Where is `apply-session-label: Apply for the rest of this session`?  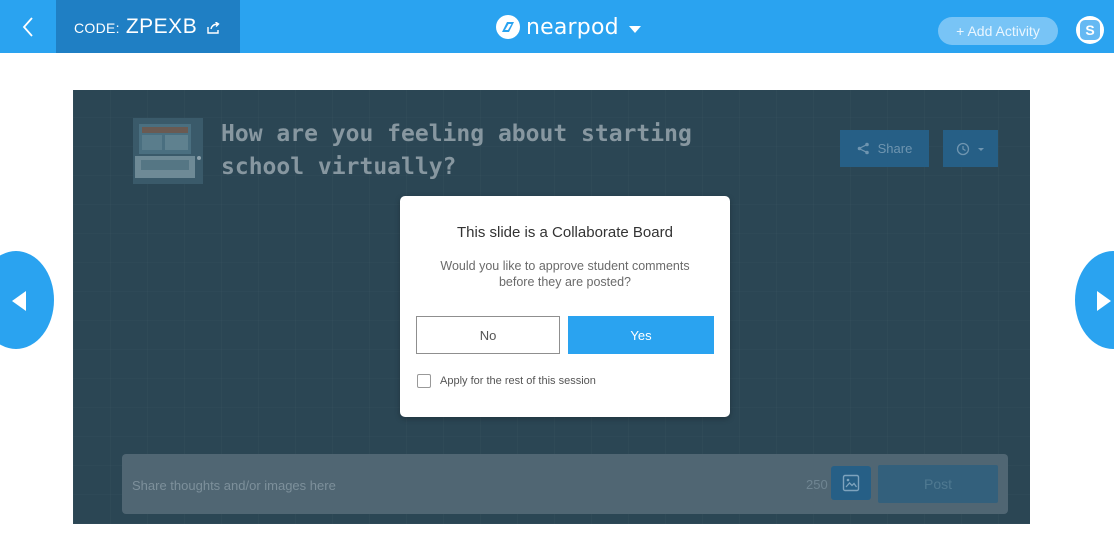
apply-session-label: Apply for the rest of this session is located at coordinates (518, 381).